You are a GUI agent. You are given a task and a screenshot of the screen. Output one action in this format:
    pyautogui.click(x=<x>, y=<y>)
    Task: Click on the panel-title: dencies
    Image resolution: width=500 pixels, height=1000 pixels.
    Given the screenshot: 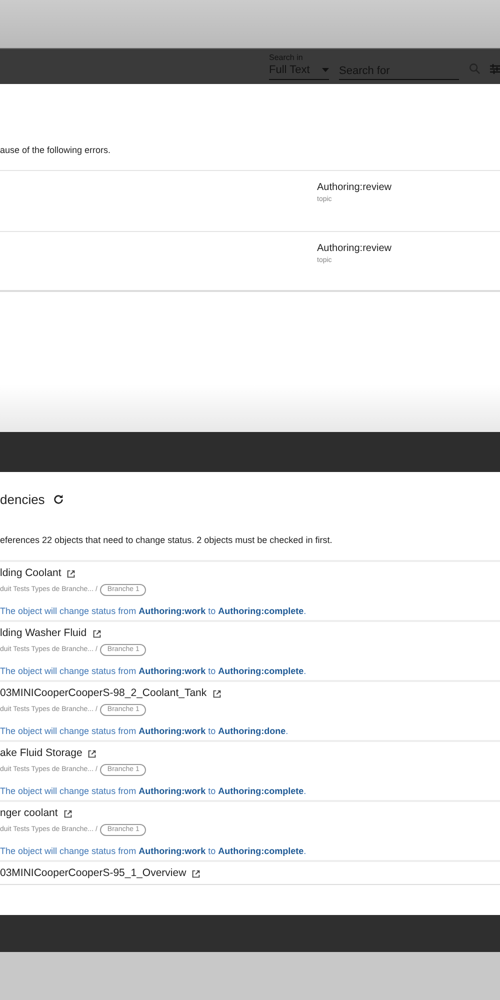 What is the action you would take?
    pyautogui.click(x=22, y=500)
    